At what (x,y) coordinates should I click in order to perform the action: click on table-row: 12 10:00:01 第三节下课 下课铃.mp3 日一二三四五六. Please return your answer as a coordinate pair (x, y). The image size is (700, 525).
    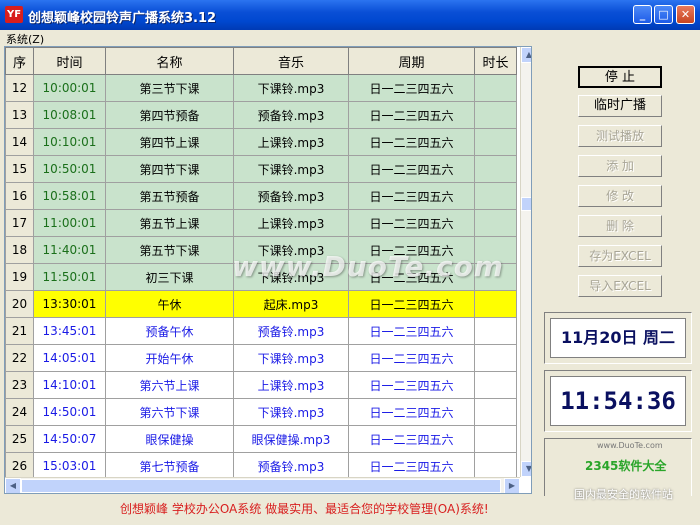
    Looking at the image, I should click on (261, 88).